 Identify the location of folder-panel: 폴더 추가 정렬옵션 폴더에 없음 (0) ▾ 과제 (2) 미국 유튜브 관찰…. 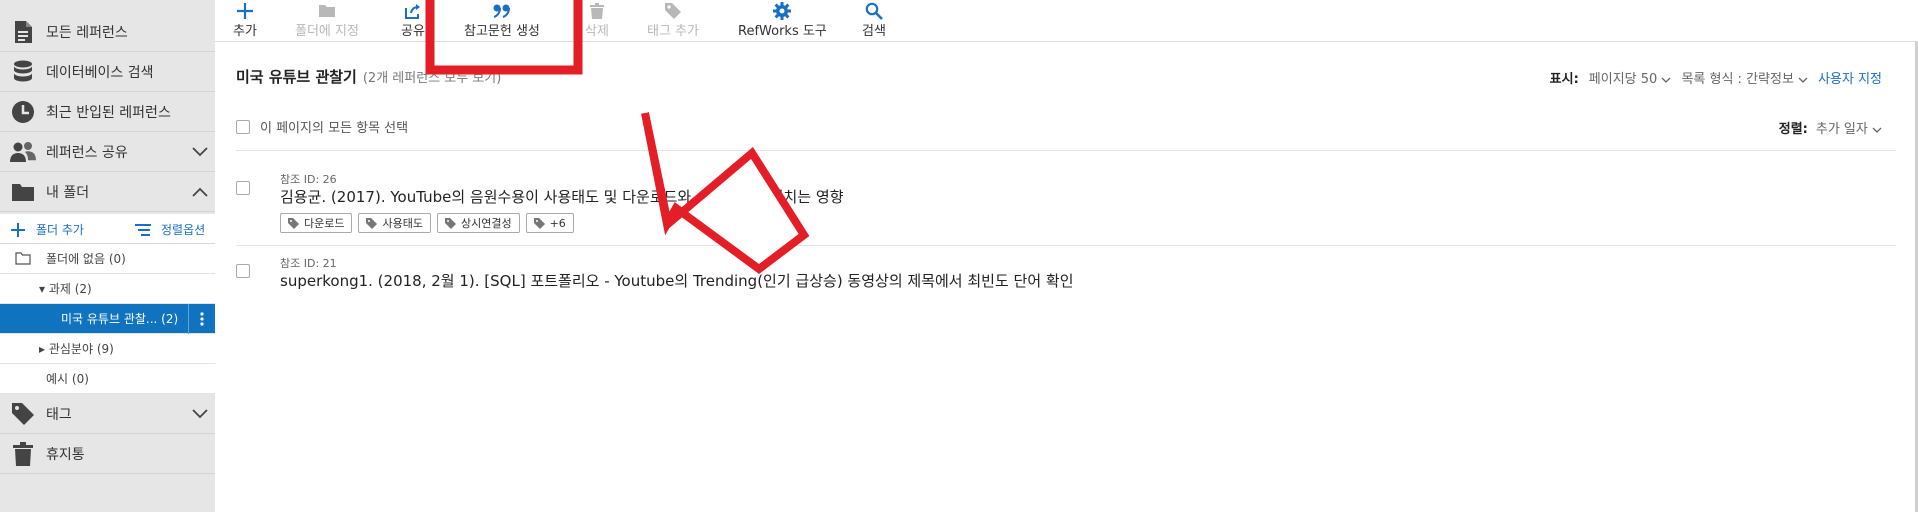
(107, 304).